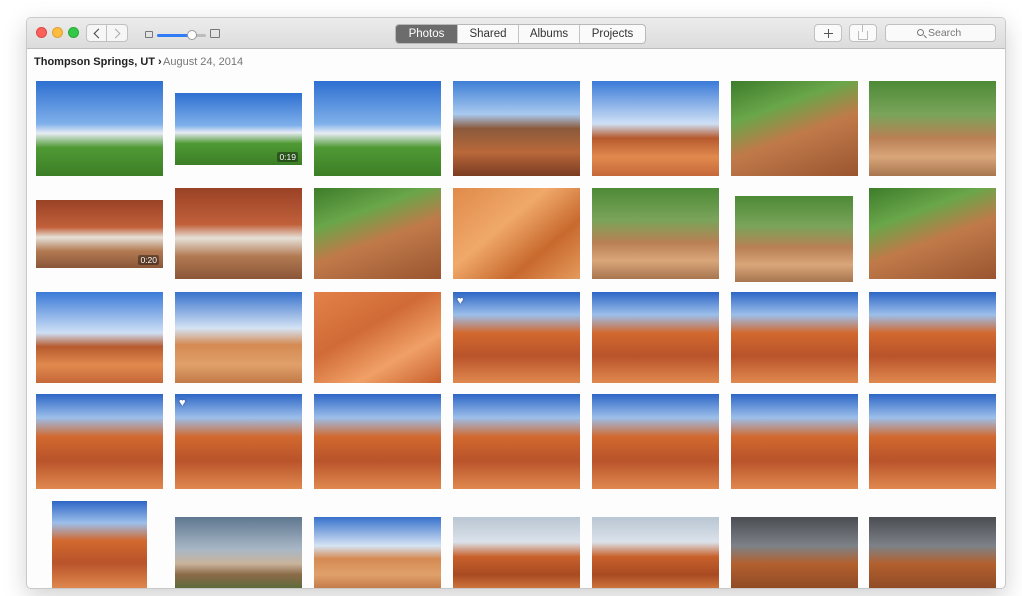 The height and width of the screenshot is (596, 1022). I want to click on search-field, so click(940, 33).